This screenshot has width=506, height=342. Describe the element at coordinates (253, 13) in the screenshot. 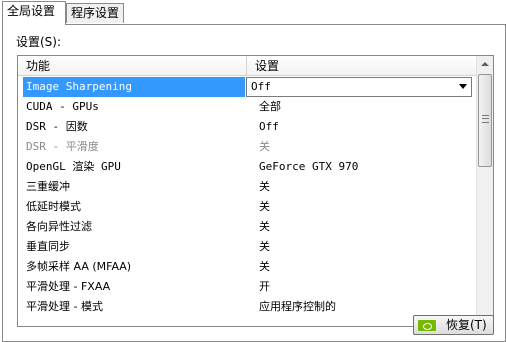

I see `tab-strip: 全局设置 程序设置` at that location.